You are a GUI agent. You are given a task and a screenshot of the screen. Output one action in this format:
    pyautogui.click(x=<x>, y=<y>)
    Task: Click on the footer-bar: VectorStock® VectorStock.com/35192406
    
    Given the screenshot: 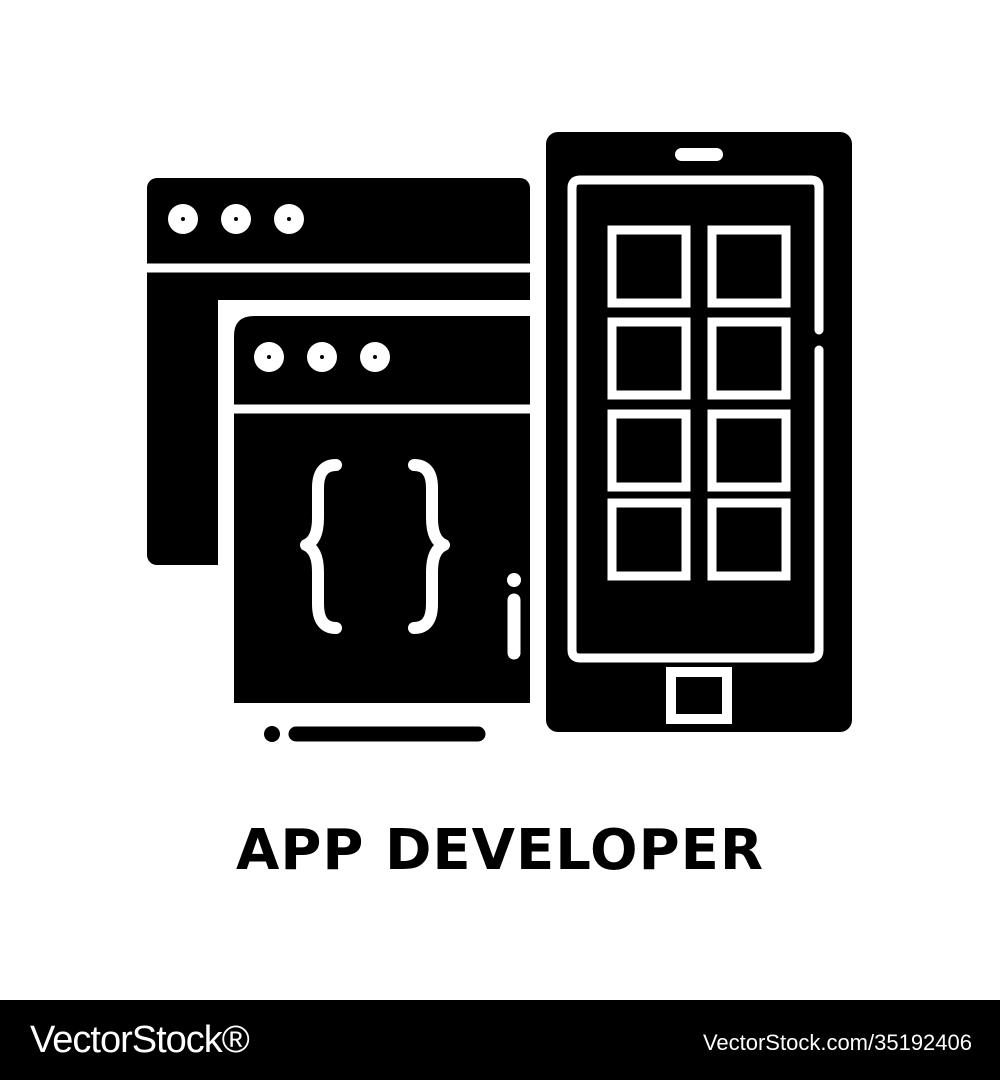 What is the action you would take?
    pyautogui.click(x=500, y=1040)
    